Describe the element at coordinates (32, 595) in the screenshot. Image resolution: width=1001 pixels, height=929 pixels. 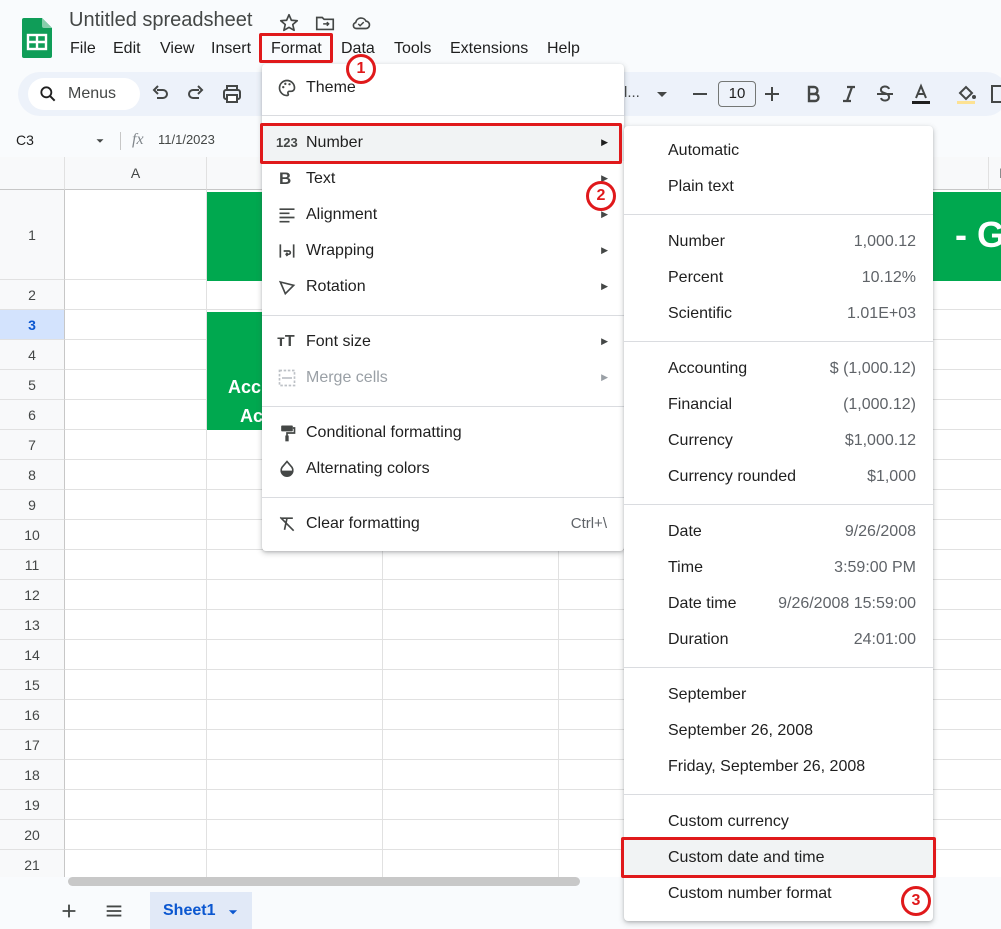
I see `row-header: 12` at that location.